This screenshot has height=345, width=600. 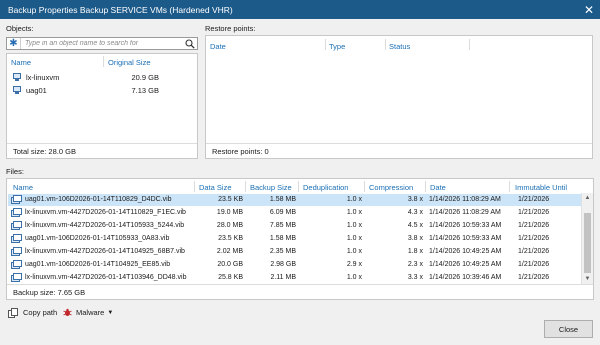 What do you see at coordinates (415, 251) in the screenshot?
I see `file-compression: 1.8 x` at bounding box center [415, 251].